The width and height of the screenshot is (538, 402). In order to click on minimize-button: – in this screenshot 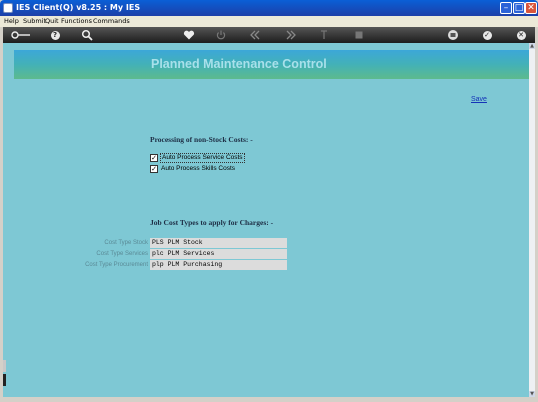, I will do `click(506, 8)`.